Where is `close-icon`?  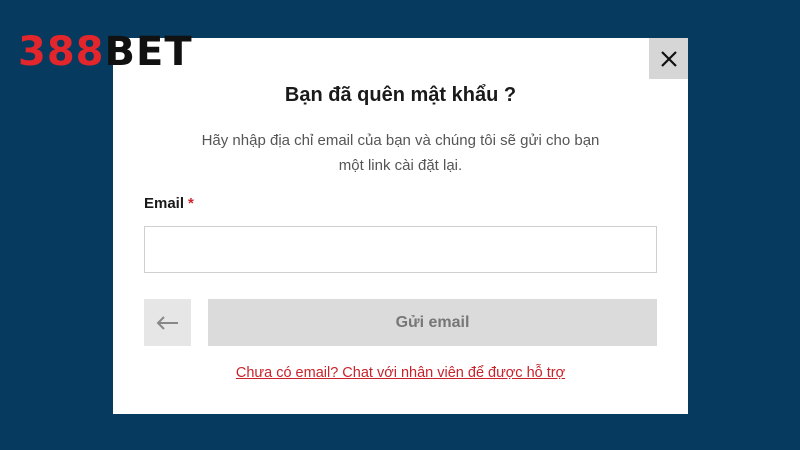 close-icon is located at coordinates (668, 58).